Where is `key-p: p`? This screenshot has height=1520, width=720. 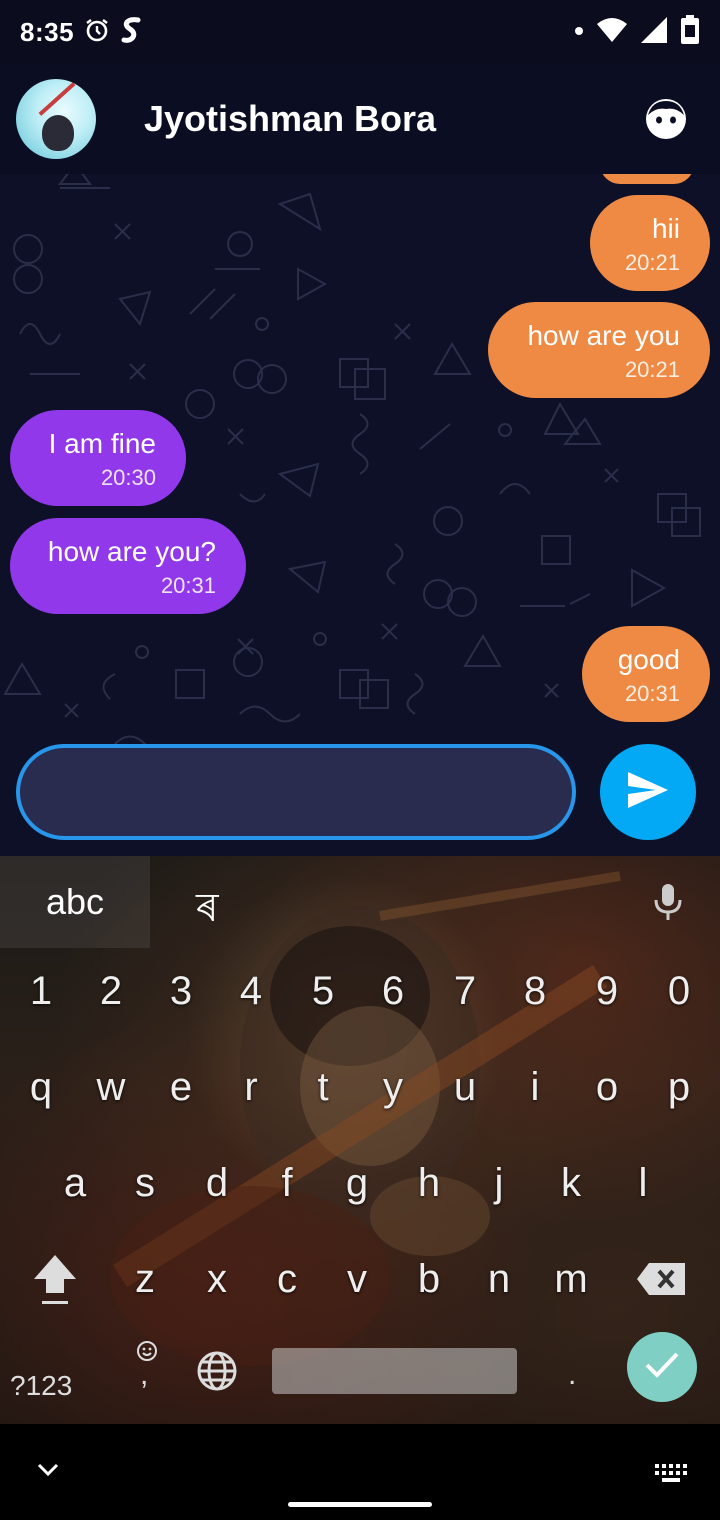
key-p: p is located at coordinates (679, 1087).